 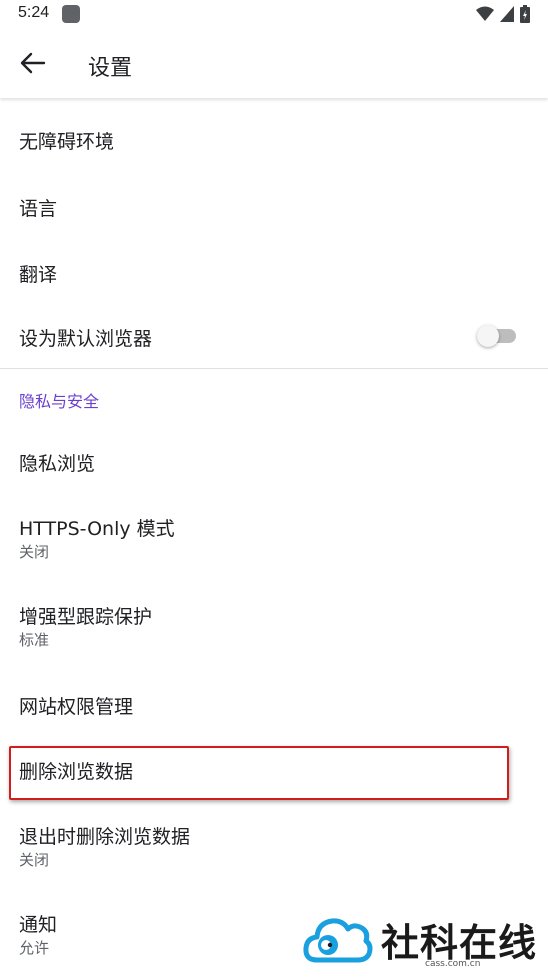 I want to click on wifi-icon, so click(x=485, y=13).